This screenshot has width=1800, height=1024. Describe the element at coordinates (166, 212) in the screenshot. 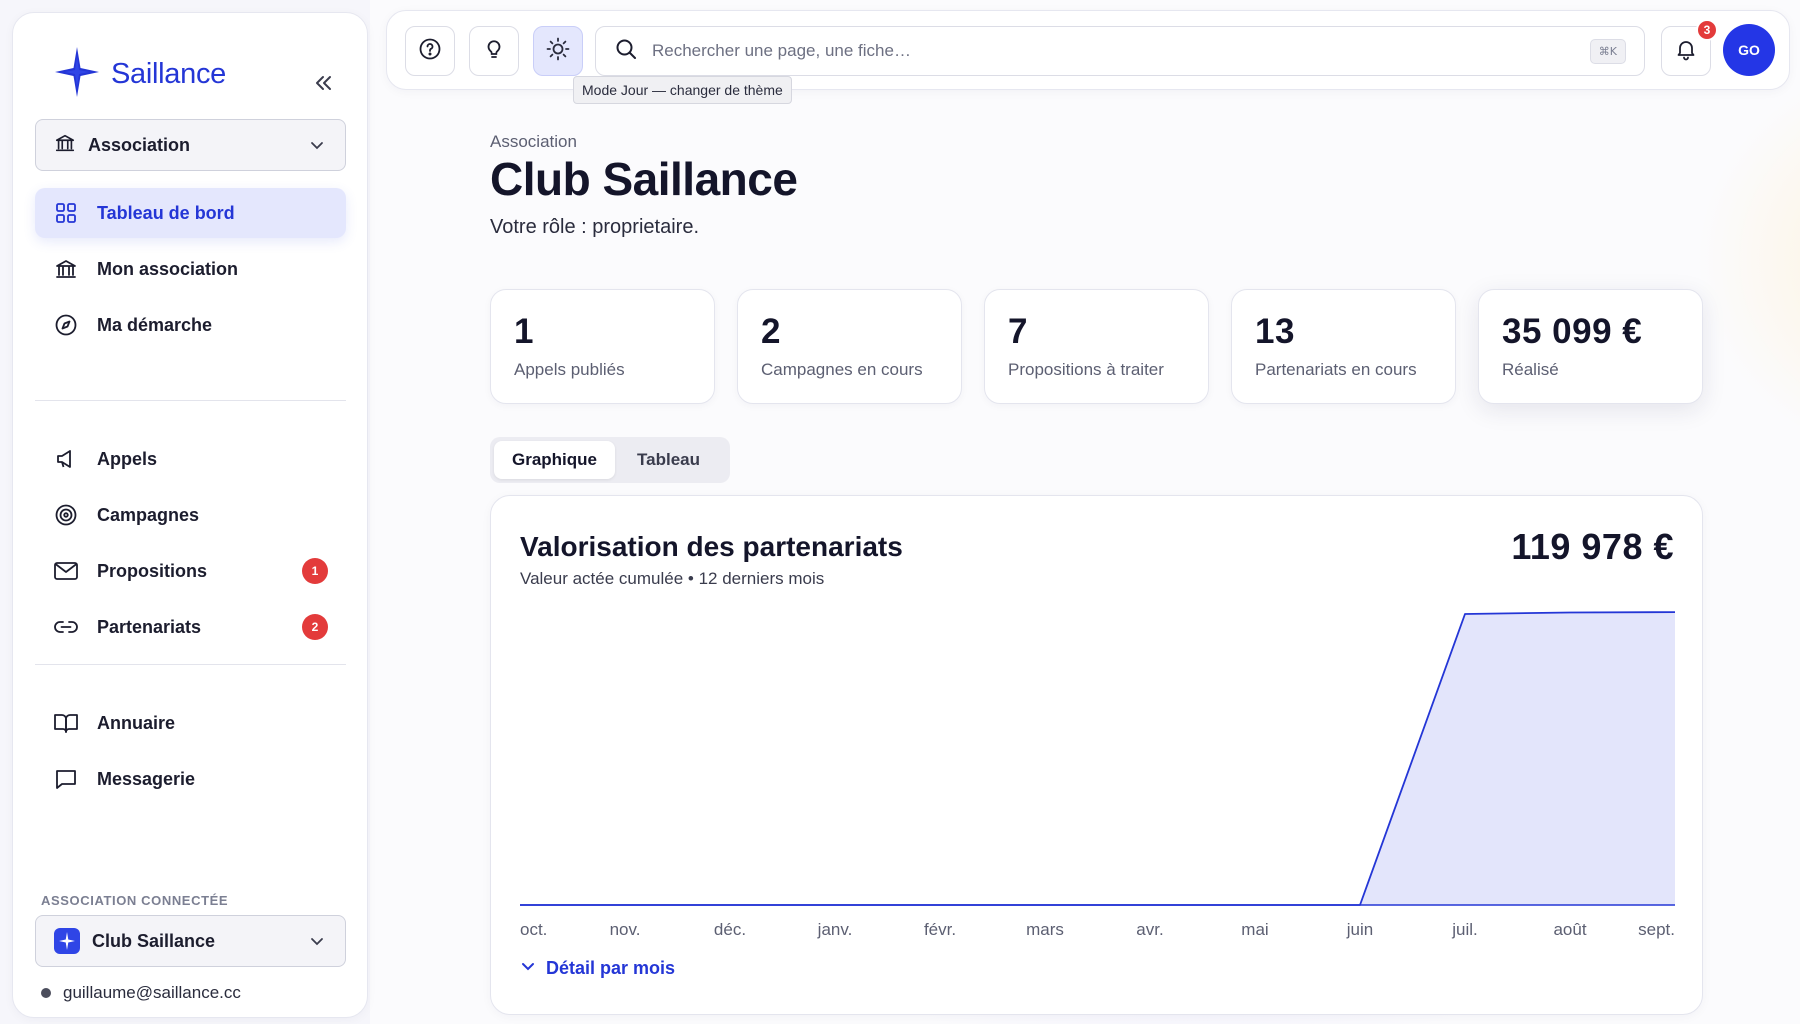

I see `sidebar-item-label: Tableau de bord` at that location.